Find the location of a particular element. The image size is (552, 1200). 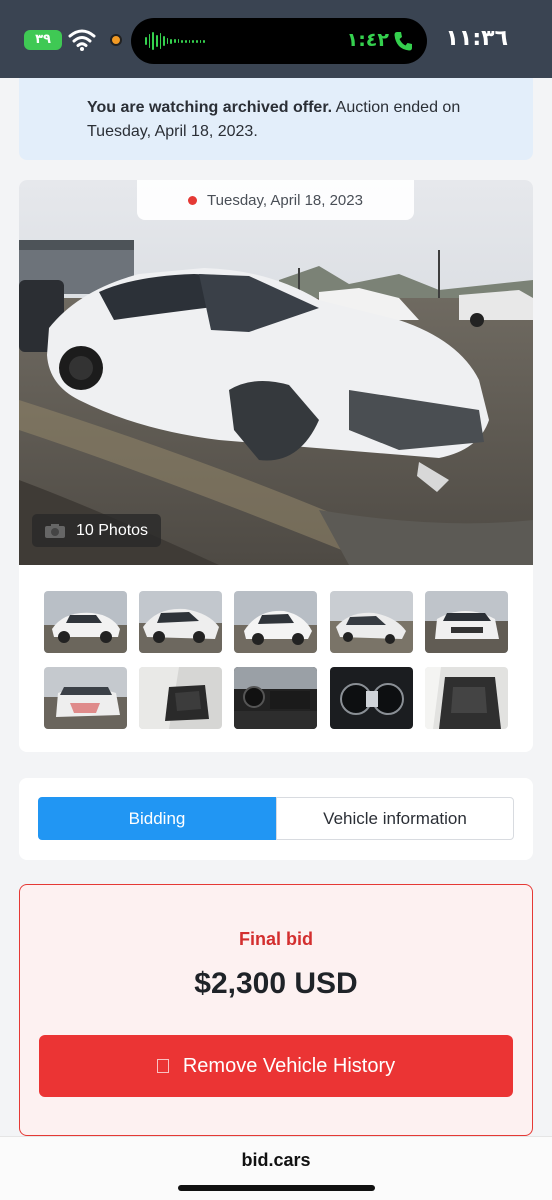

placeholder-icon is located at coordinates (162, 1066).